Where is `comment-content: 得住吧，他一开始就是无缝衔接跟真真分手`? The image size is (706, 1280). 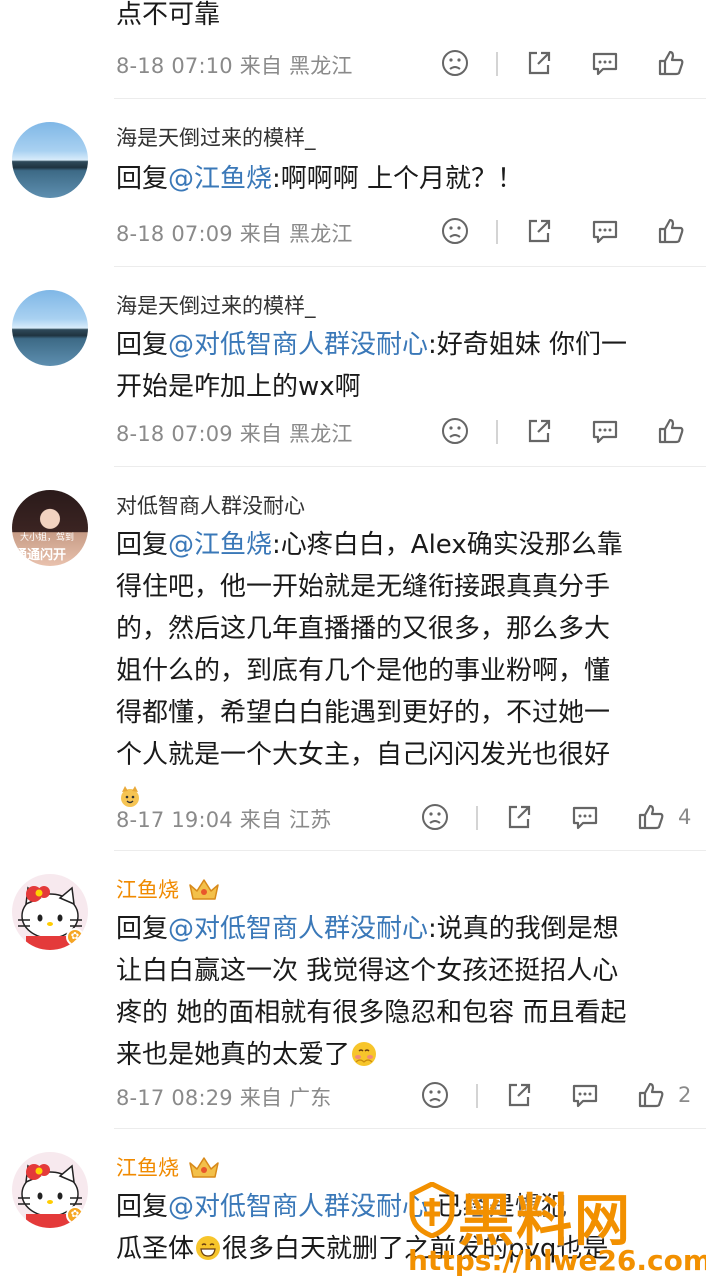
comment-content: 得住吧，他一开始就是无缝衔接跟真真分手 is located at coordinates (363, 587).